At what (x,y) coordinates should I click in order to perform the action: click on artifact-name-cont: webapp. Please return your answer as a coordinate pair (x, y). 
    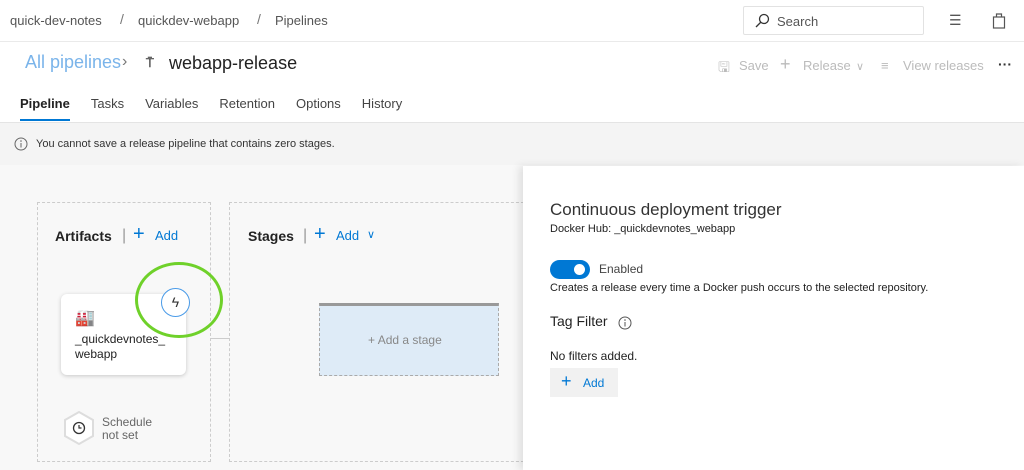
    Looking at the image, I should click on (96, 354).